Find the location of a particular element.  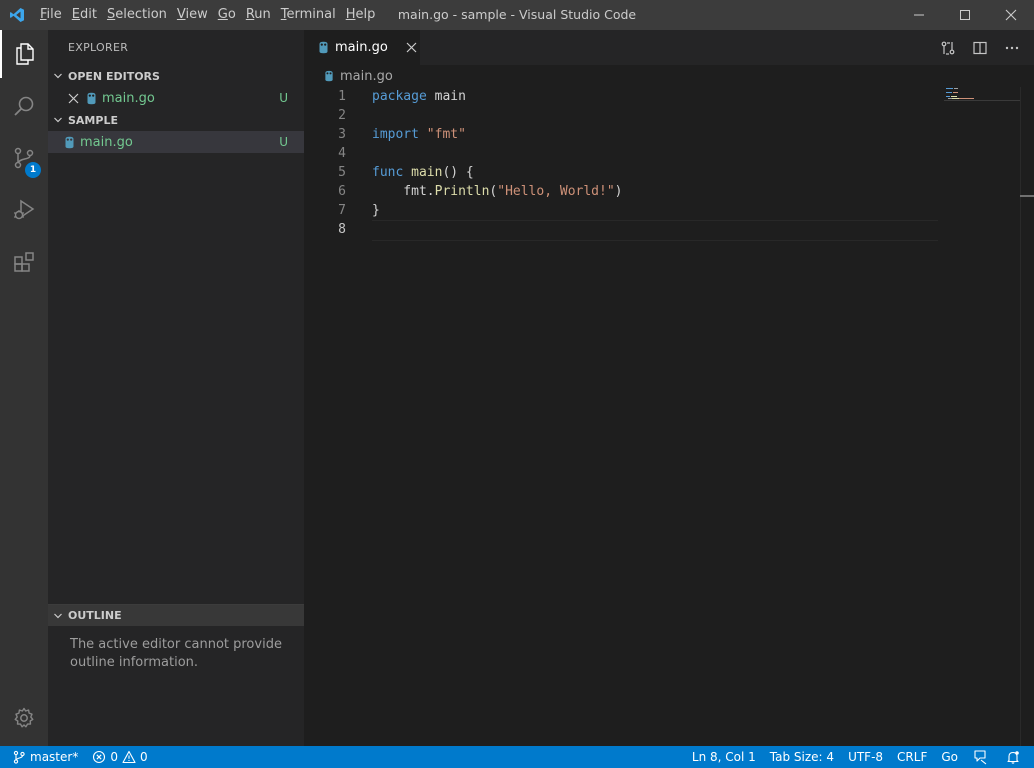

menu-file: File is located at coordinates (51, 15).